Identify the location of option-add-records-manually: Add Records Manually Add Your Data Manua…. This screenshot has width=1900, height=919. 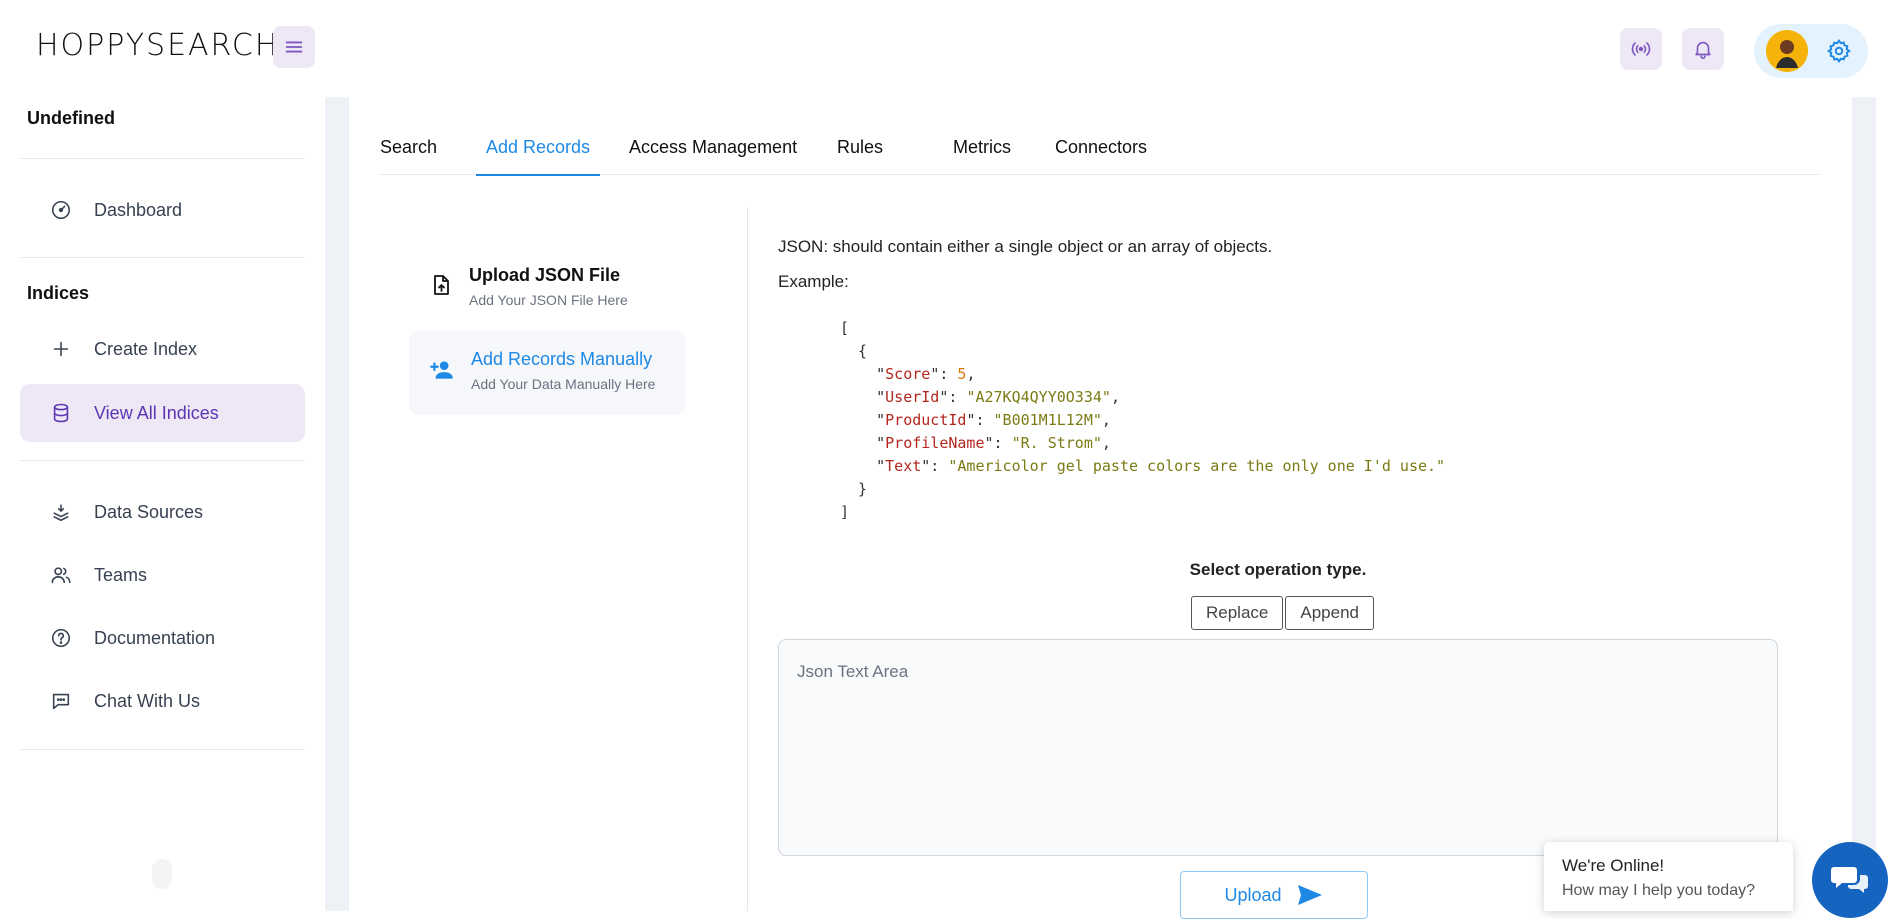
(547, 373).